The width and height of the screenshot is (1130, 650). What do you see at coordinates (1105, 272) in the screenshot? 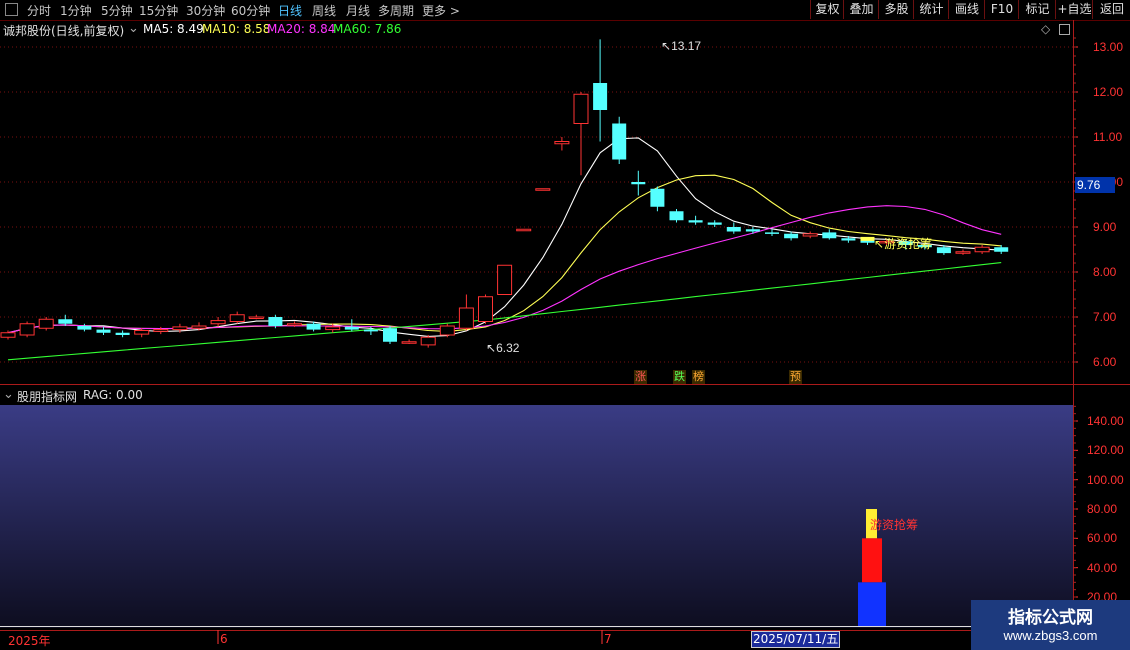
I see `price-axis-label: 8.00` at bounding box center [1105, 272].